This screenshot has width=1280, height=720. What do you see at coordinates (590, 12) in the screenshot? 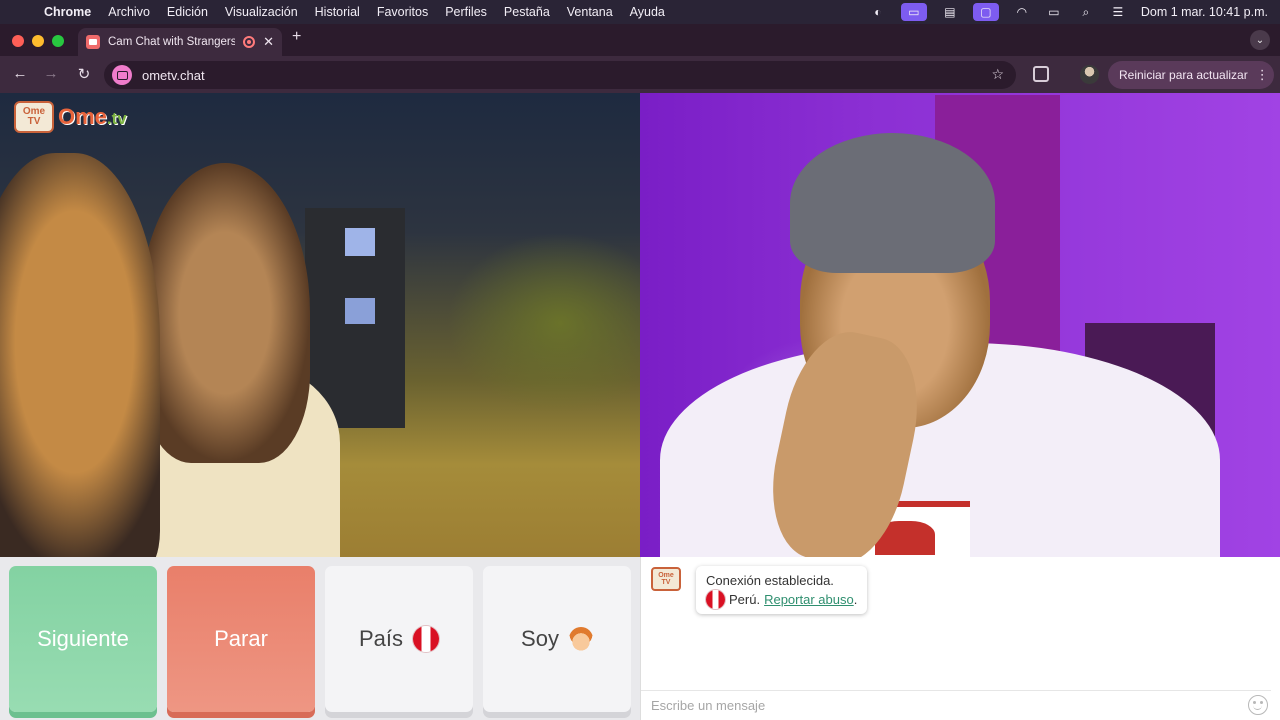
I see `menu-ventana: Ventana` at bounding box center [590, 12].